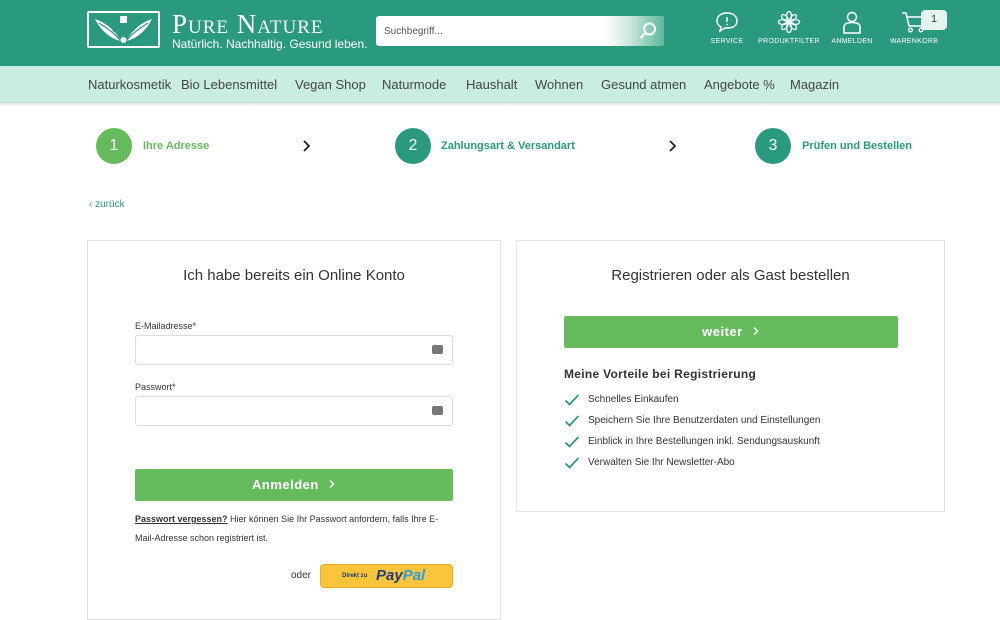 The height and width of the screenshot is (620, 1000). I want to click on paypal-logo-pay: Pay, so click(389, 575).